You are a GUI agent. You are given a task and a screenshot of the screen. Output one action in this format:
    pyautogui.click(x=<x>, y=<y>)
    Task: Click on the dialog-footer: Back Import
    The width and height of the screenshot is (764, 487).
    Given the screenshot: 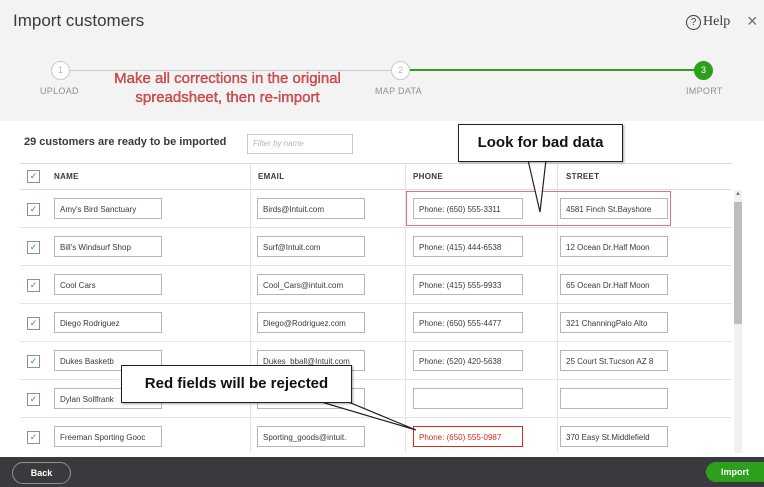 What is the action you would take?
    pyautogui.click(x=382, y=472)
    